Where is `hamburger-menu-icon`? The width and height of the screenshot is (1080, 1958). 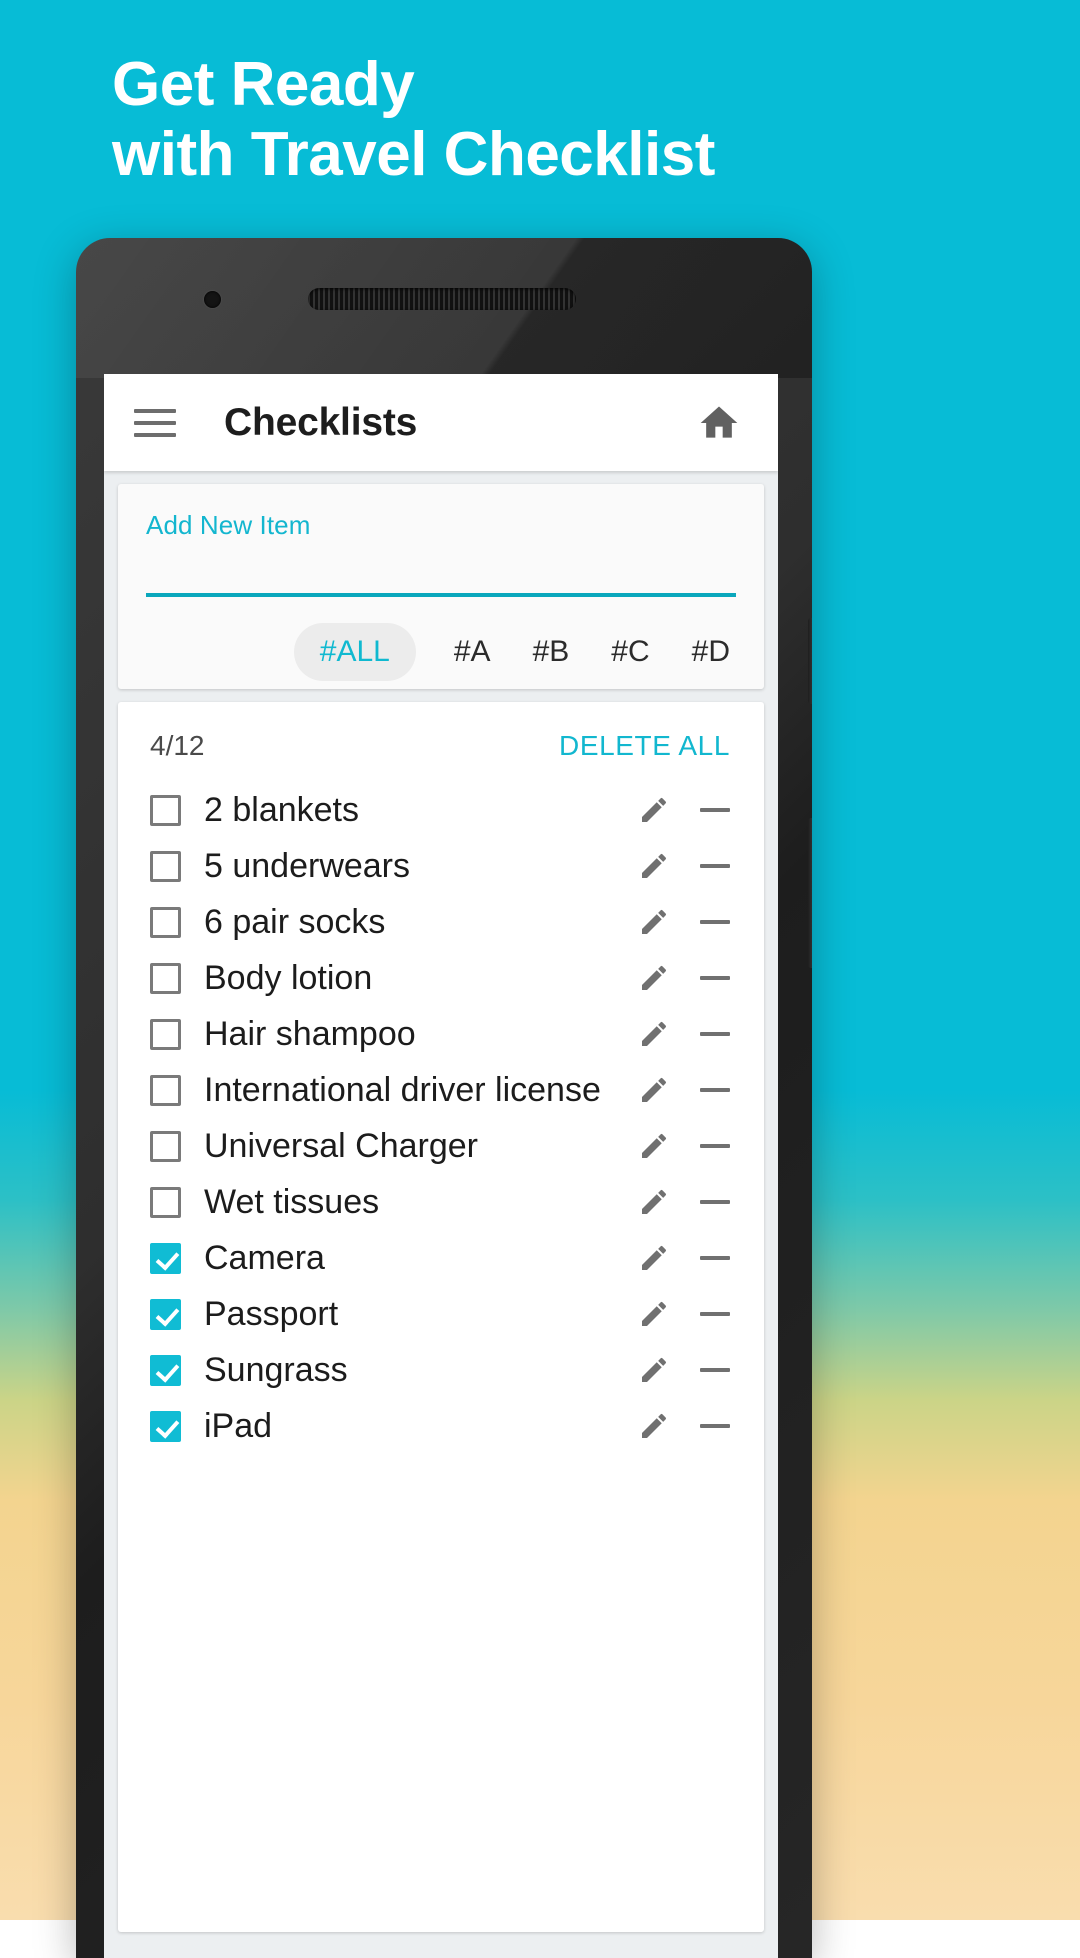 hamburger-menu-icon is located at coordinates (158, 423).